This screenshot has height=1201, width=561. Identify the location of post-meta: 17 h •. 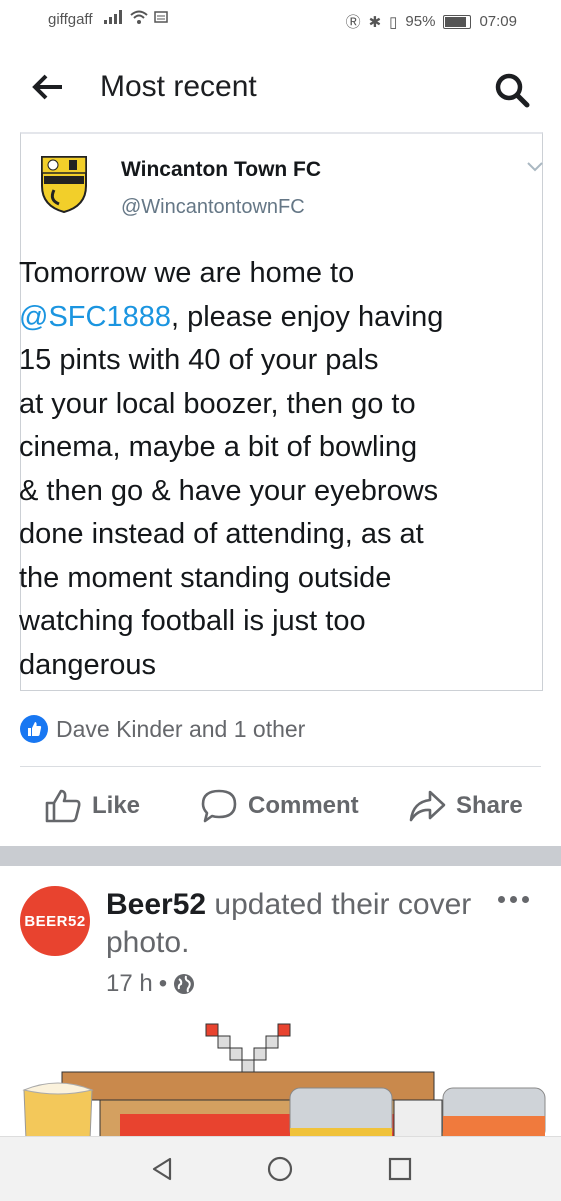
(150, 984).